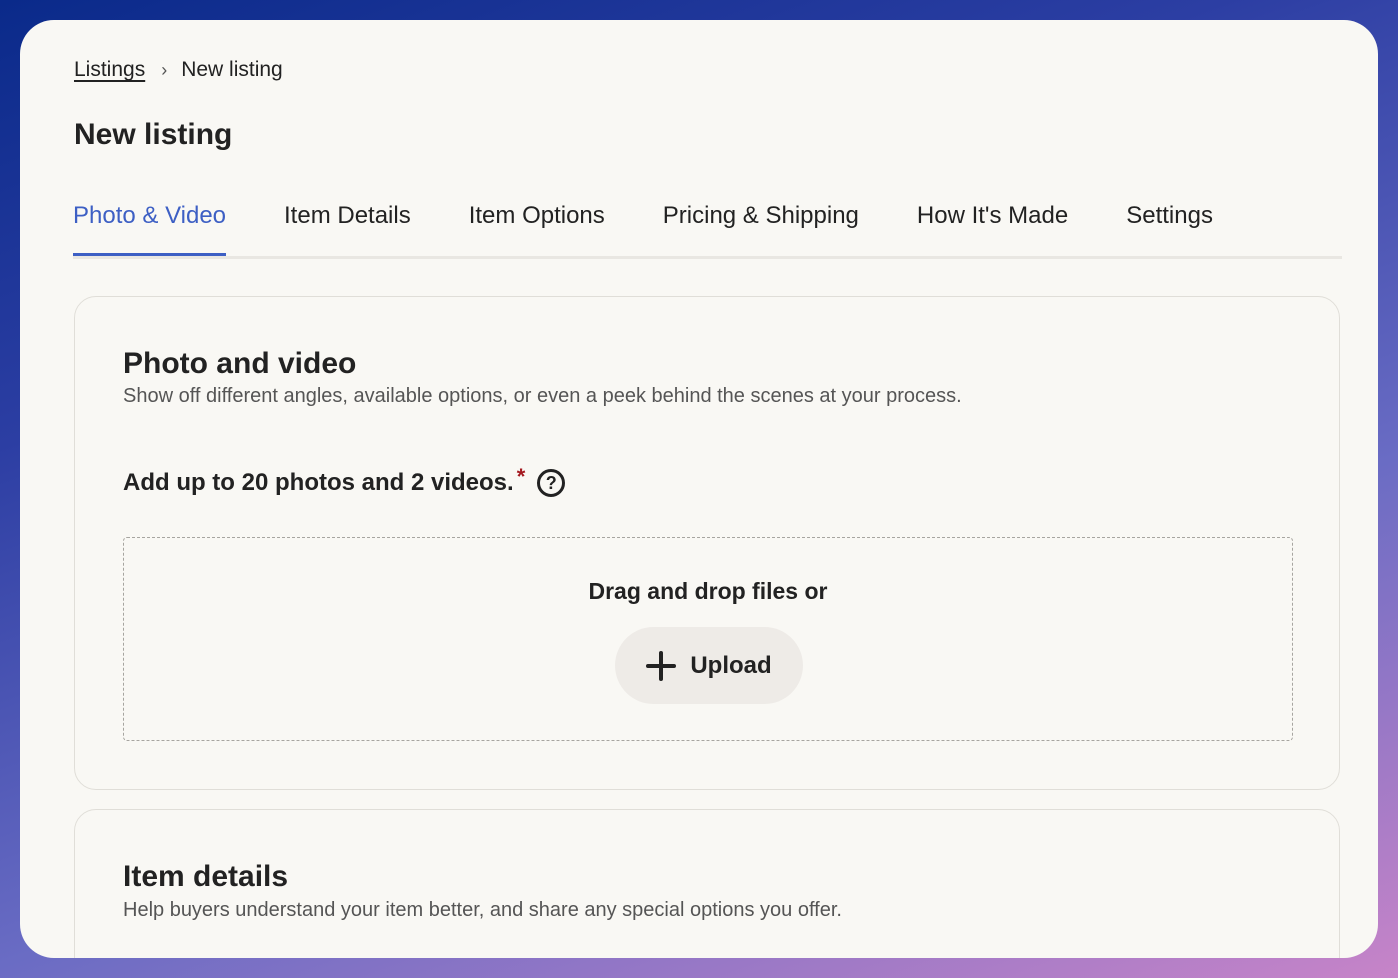 The width and height of the screenshot is (1398, 978). Describe the element at coordinates (164, 69) in the screenshot. I see `chevron-right-icon: ›` at that location.